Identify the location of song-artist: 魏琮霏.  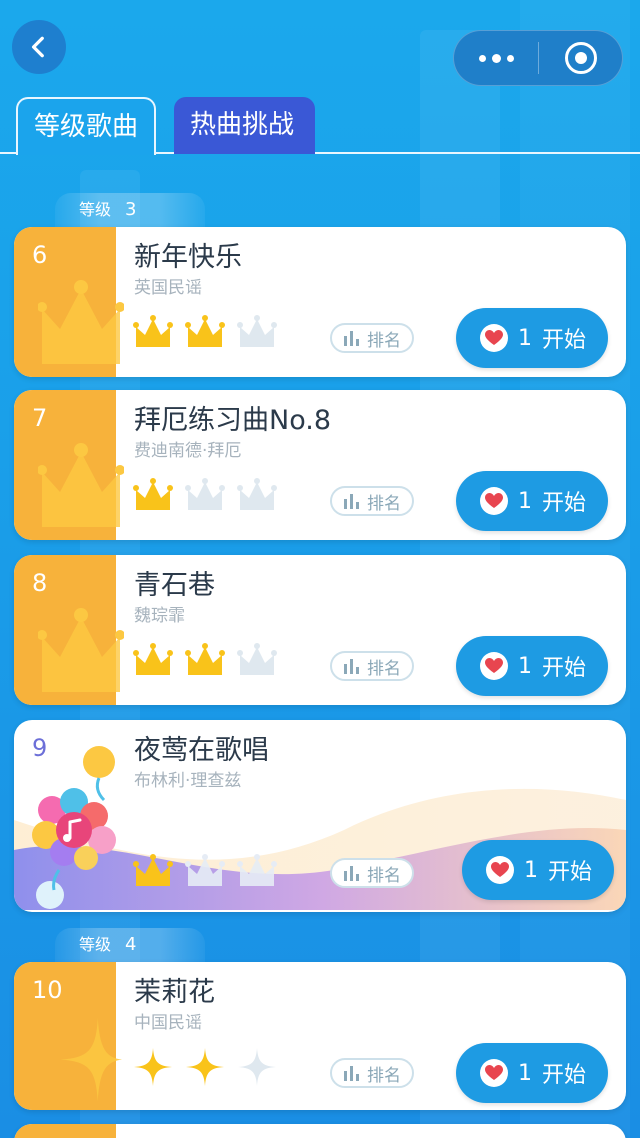
(159, 616).